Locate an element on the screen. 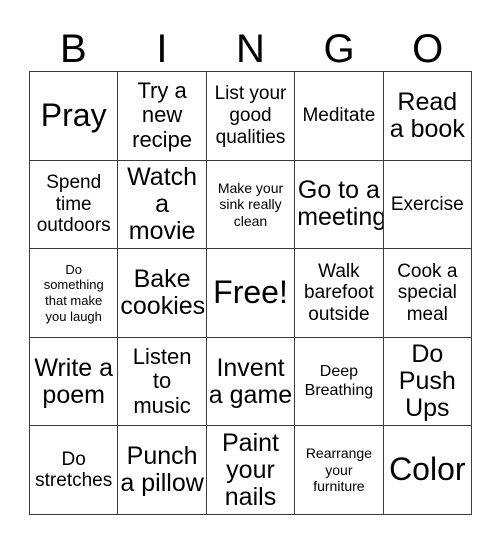 This screenshot has width=500, height=544. bingo-cell: List your good qualities is located at coordinates (251, 116).